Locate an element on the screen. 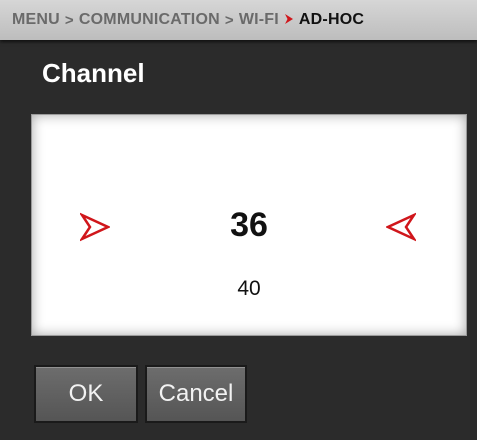 The width and height of the screenshot is (477, 440). next-channel-value: 40 is located at coordinates (249, 289).